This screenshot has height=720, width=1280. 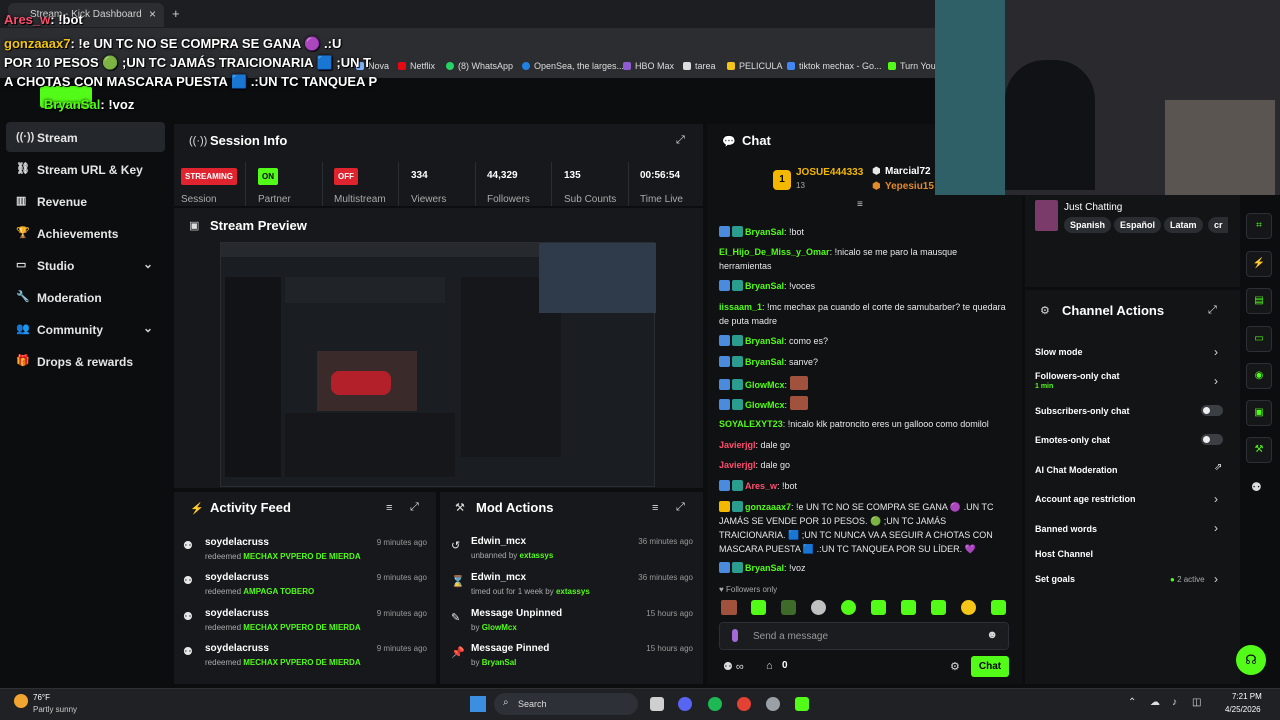 I want to click on emotes-only-toggle, so click(x=1212, y=439).